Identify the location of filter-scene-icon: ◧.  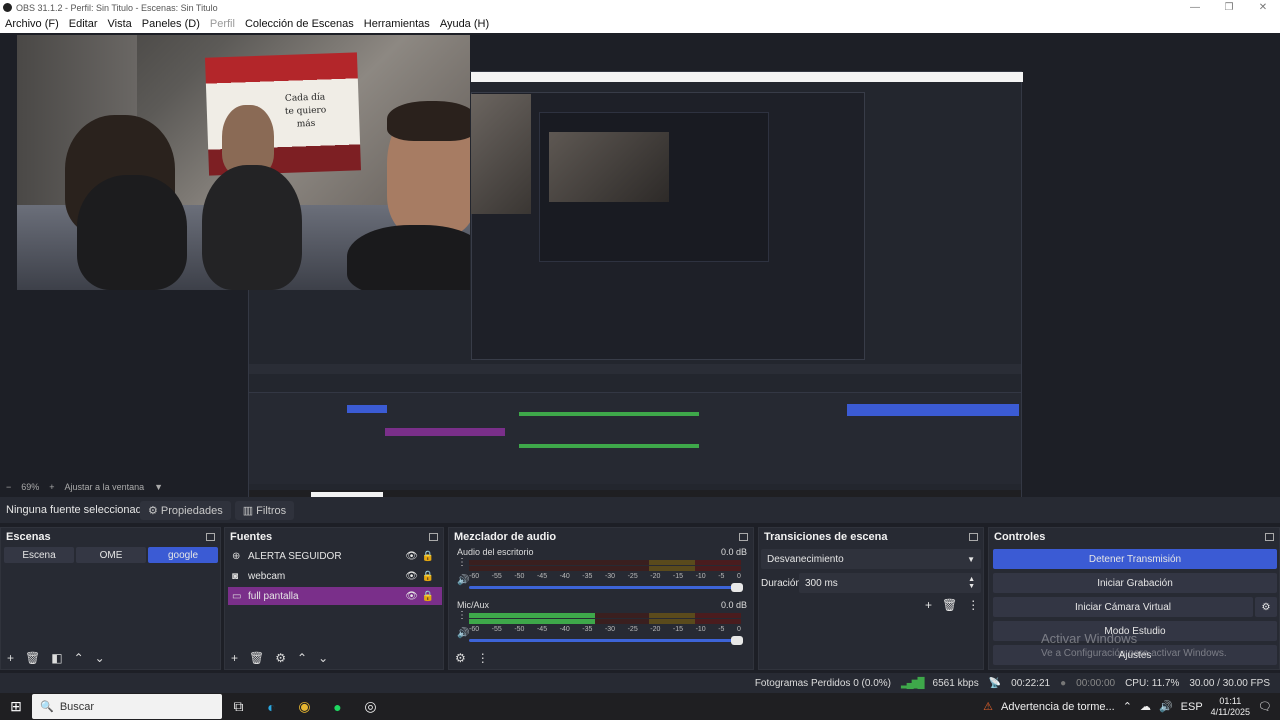
(56, 658).